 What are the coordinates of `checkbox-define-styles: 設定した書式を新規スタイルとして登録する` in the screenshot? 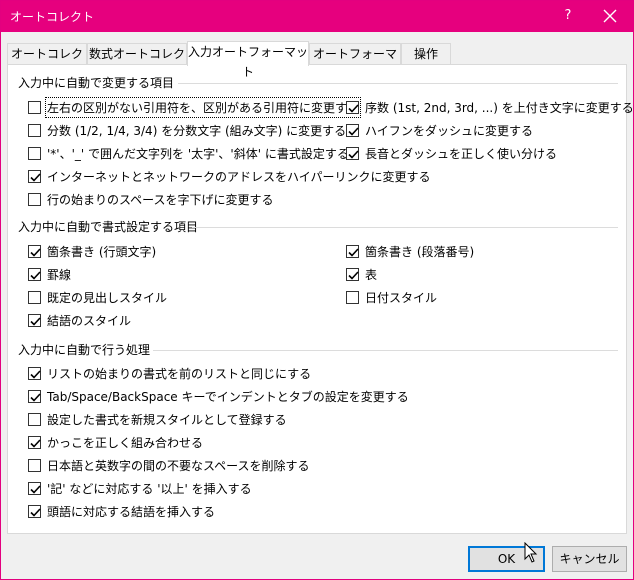 It's located at (157, 419).